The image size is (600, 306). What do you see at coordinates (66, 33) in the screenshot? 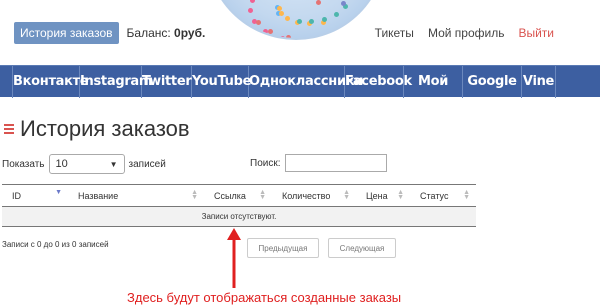
I see `order-history-button: История заказов` at bounding box center [66, 33].